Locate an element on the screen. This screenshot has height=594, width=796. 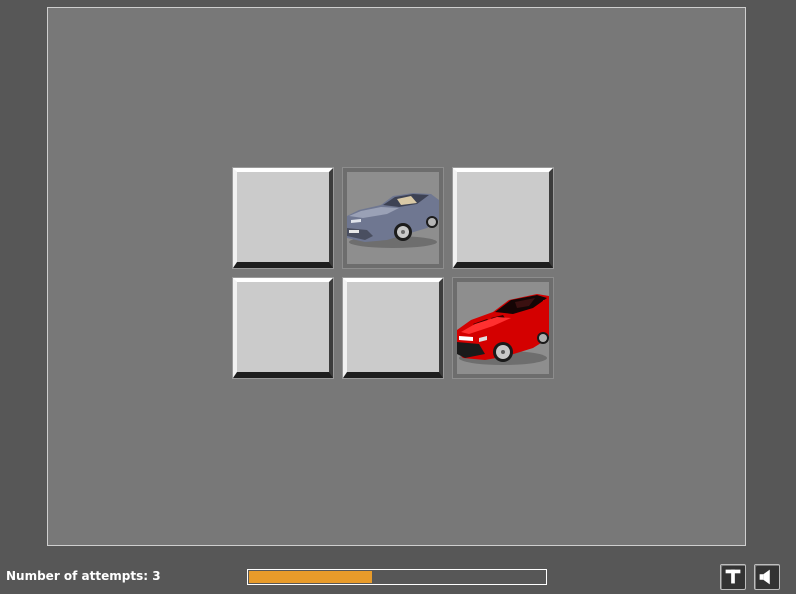
red-sports-car-image is located at coordinates (503, 328).